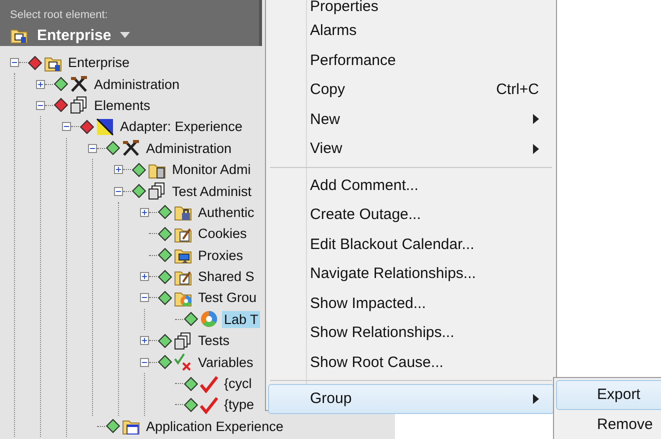  I want to click on header-label: Select root element:, so click(59, 15).